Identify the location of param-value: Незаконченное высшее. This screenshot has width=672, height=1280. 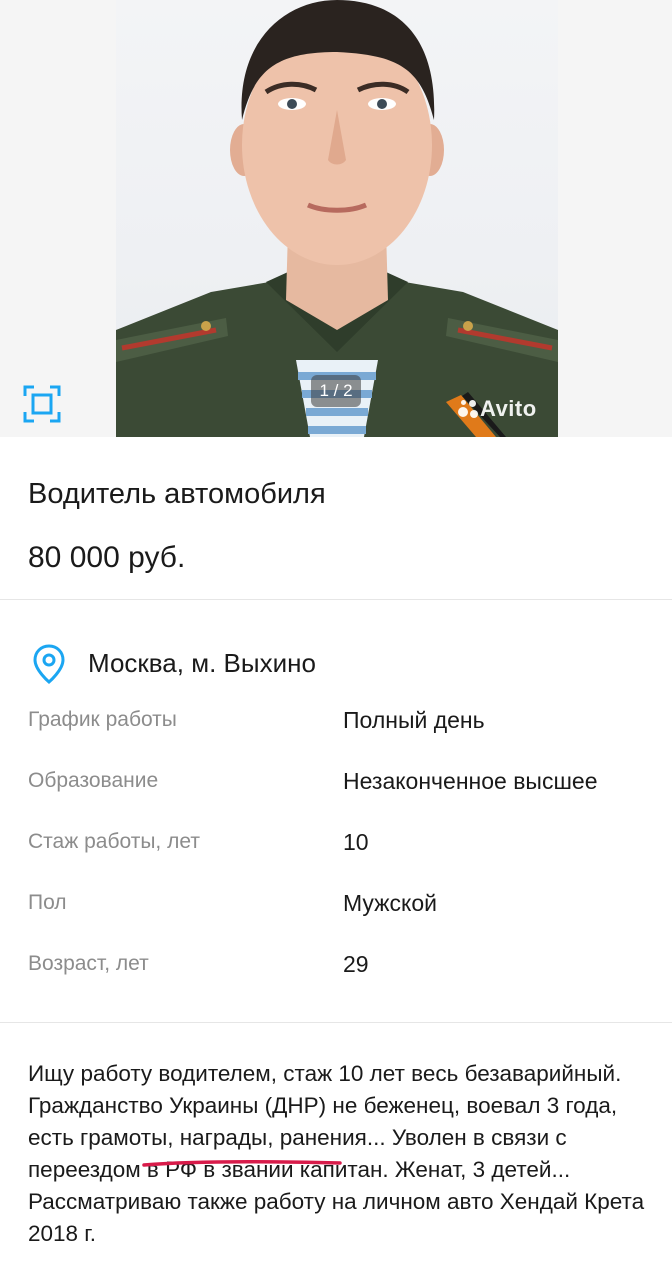
(470, 781).